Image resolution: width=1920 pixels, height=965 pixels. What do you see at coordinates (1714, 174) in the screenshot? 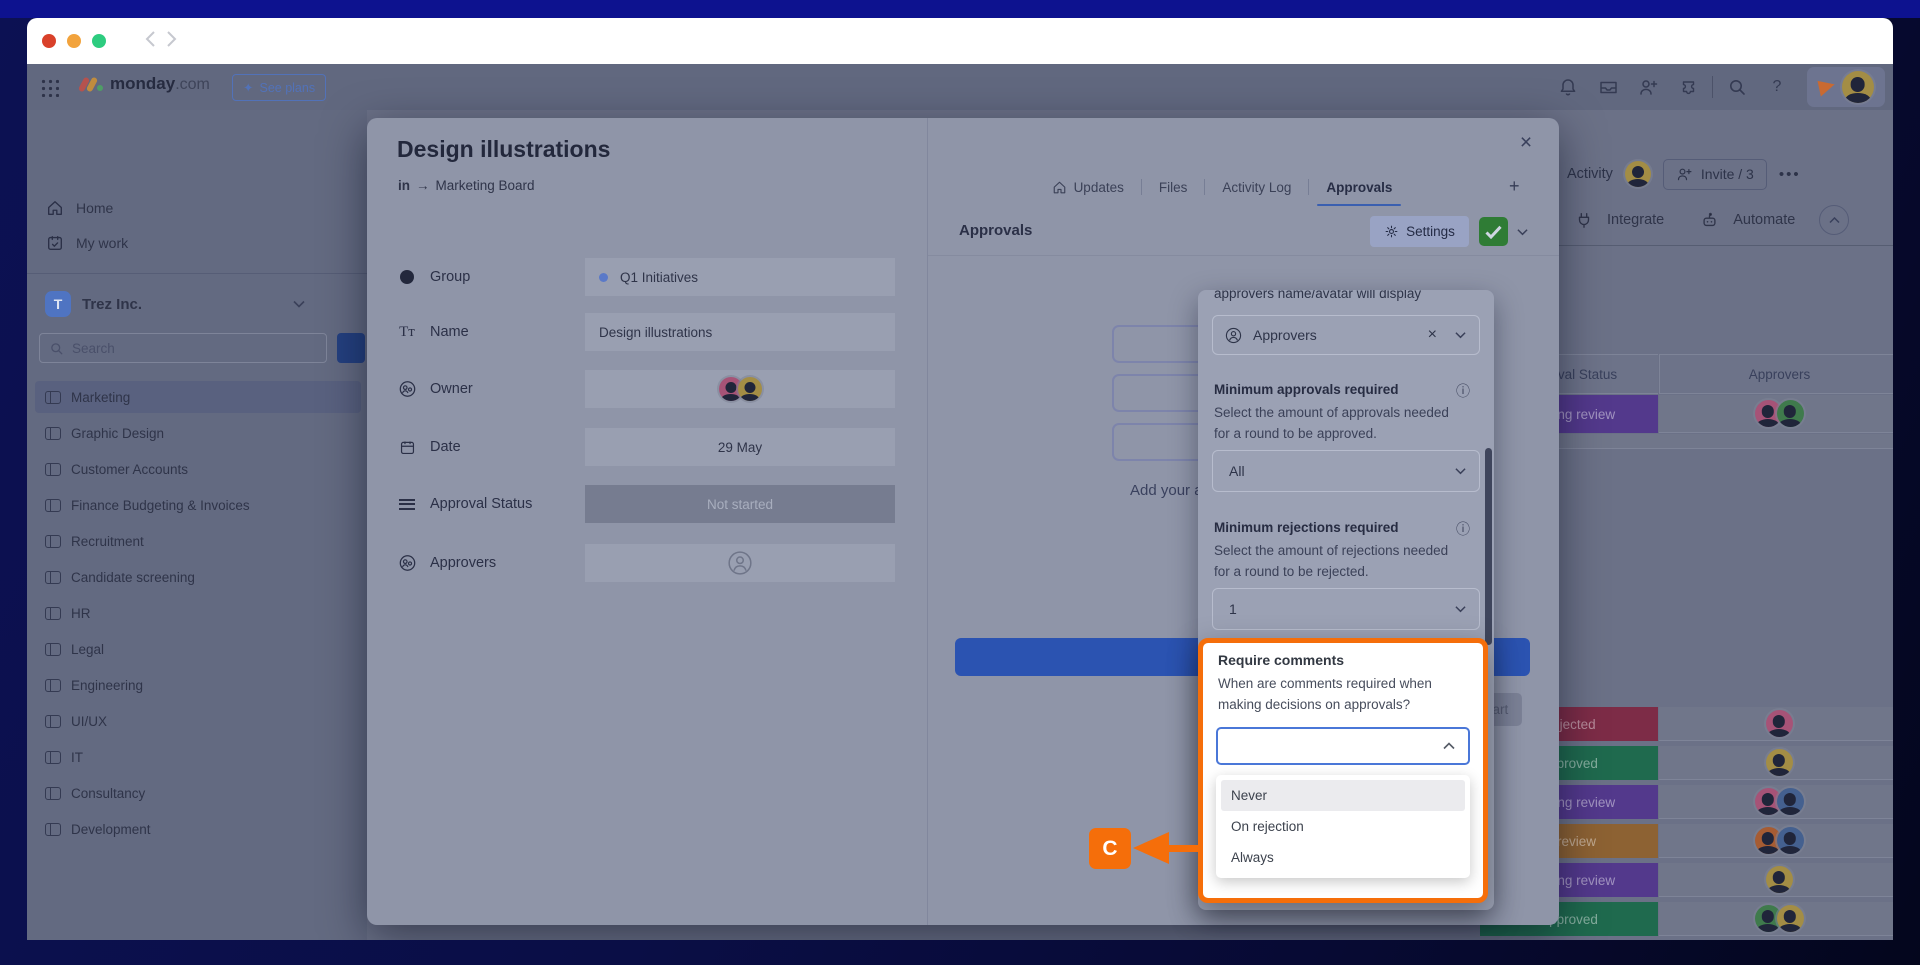
I see `invite-button: Invite / 3` at bounding box center [1714, 174].